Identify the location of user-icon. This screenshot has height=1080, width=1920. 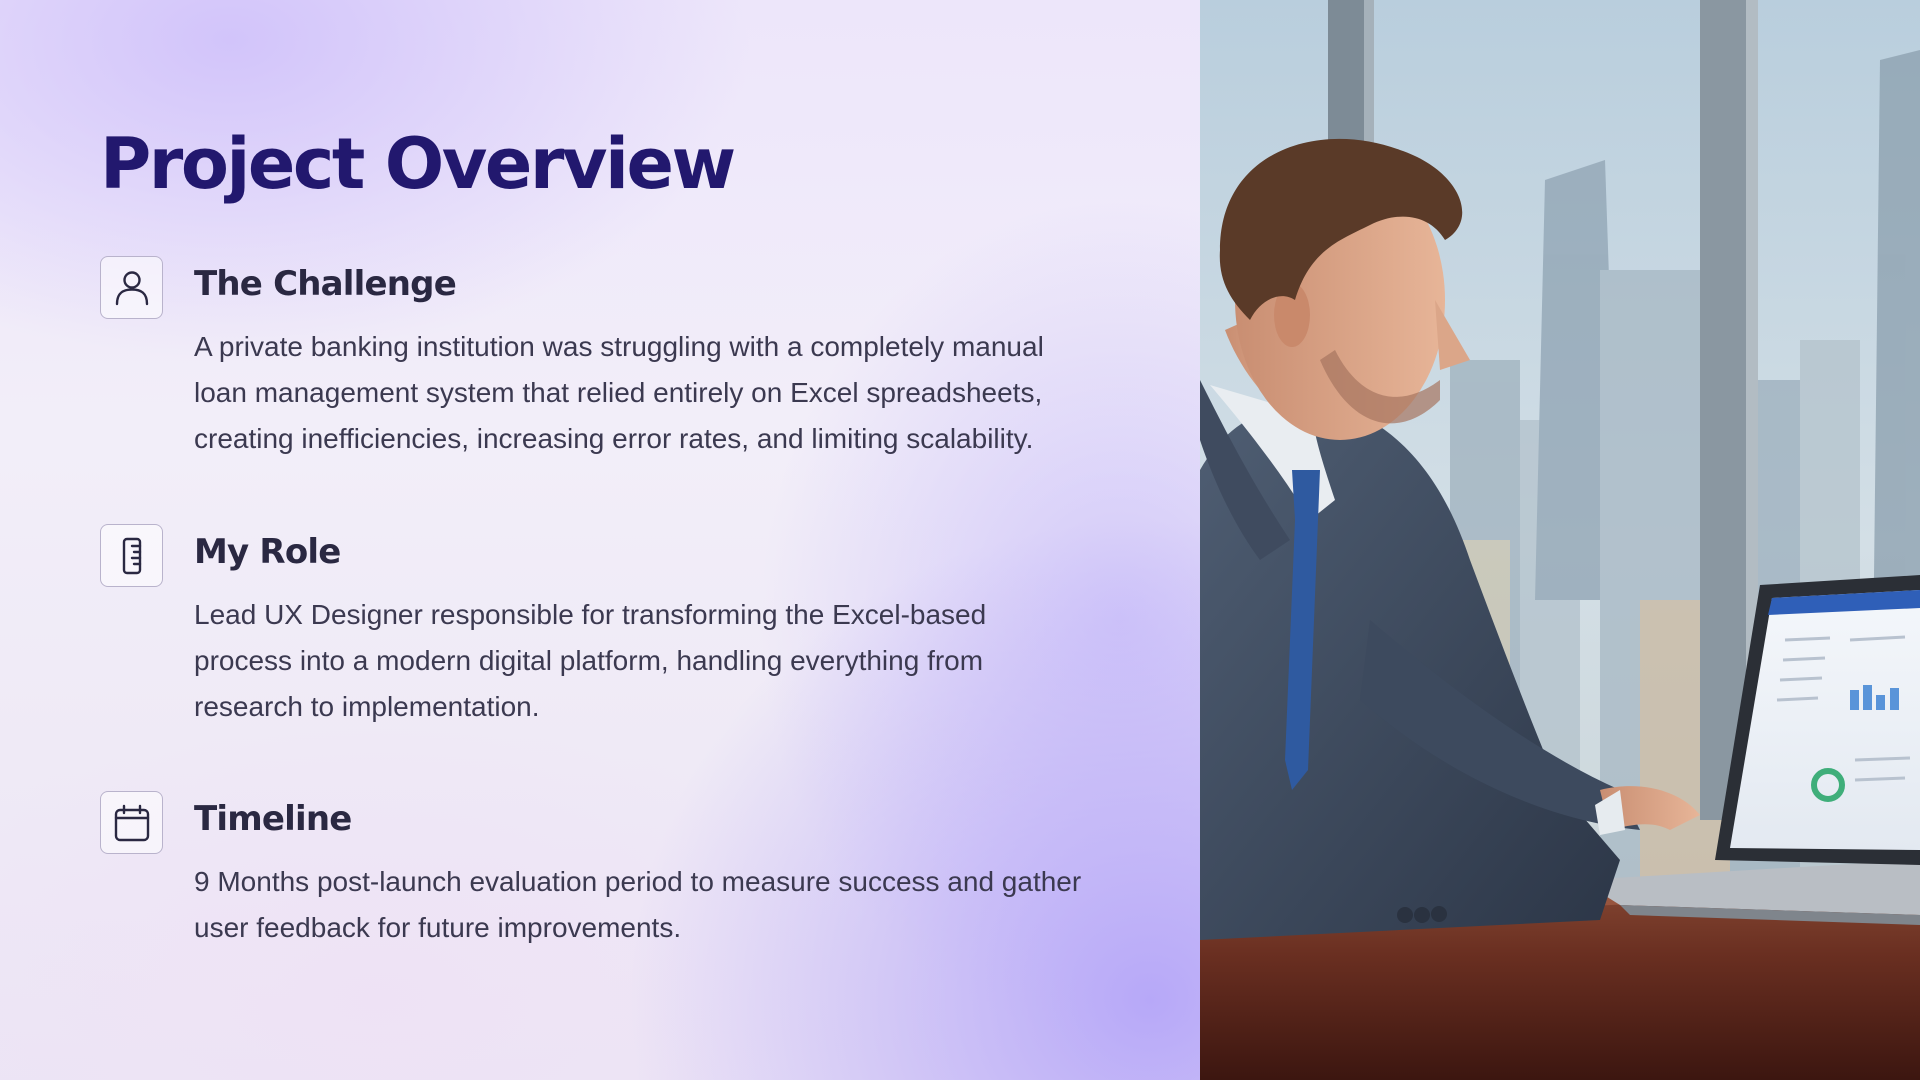
(131, 287).